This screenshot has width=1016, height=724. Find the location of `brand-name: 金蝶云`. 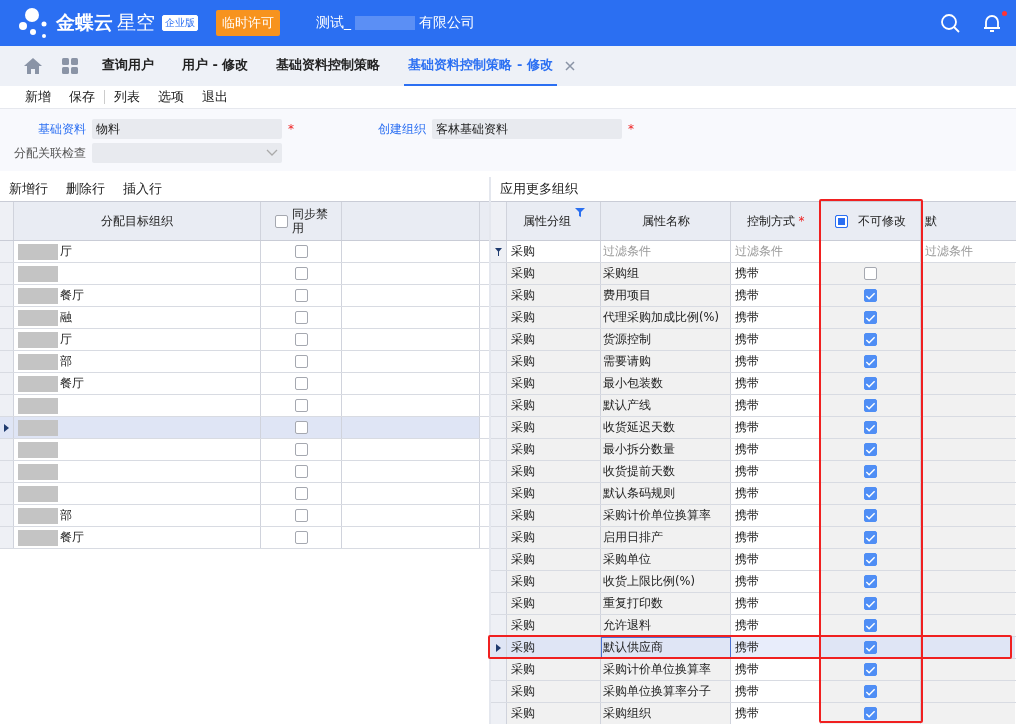

brand-name: 金蝶云 is located at coordinates (84, 22).